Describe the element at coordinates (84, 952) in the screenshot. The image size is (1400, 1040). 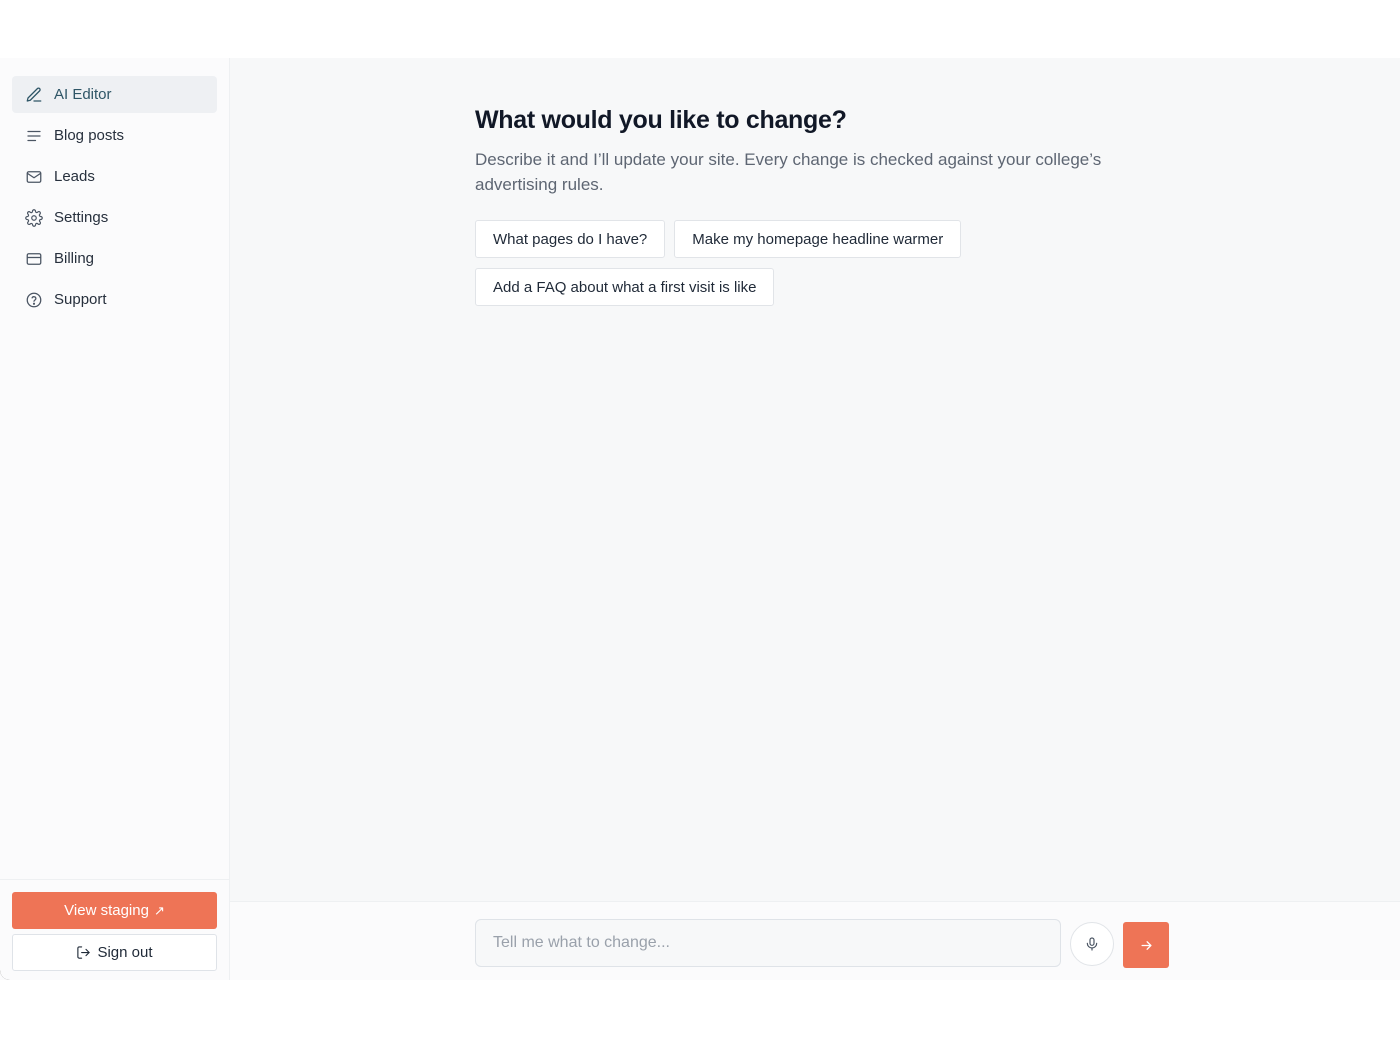
I see `sign-out-icon` at that location.